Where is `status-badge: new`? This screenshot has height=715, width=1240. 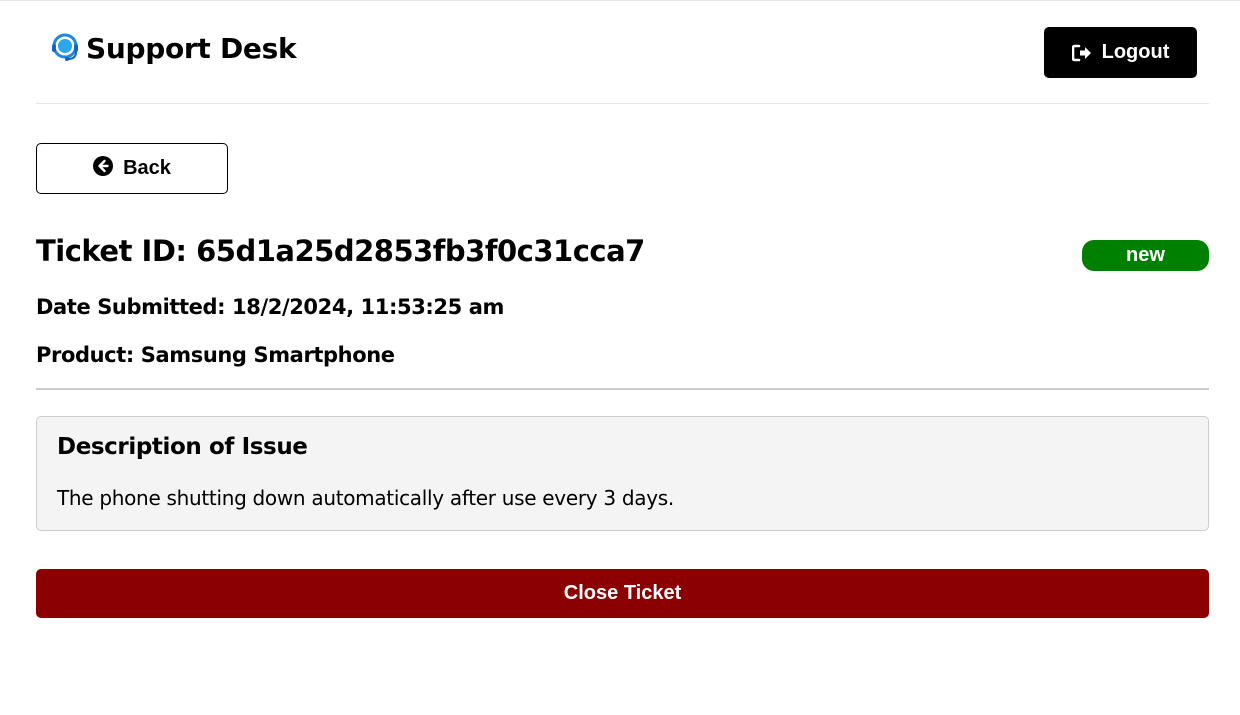
status-badge: new is located at coordinates (1145, 255).